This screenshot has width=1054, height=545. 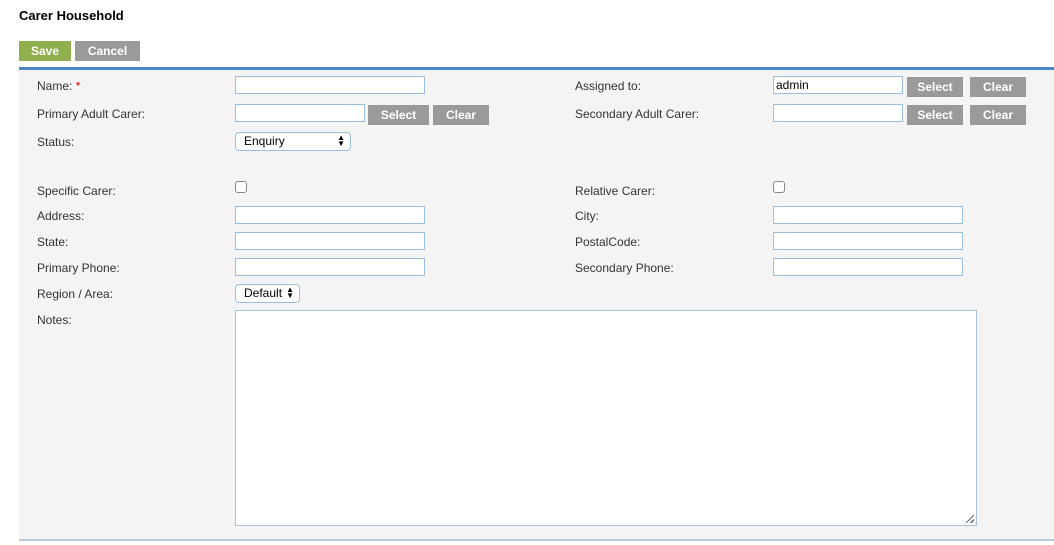 What do you see at coordinates (461, 115) in the screenshot?
I see `primary-adult-carer-clear-button: Clear` at bounding box center [461, 115].